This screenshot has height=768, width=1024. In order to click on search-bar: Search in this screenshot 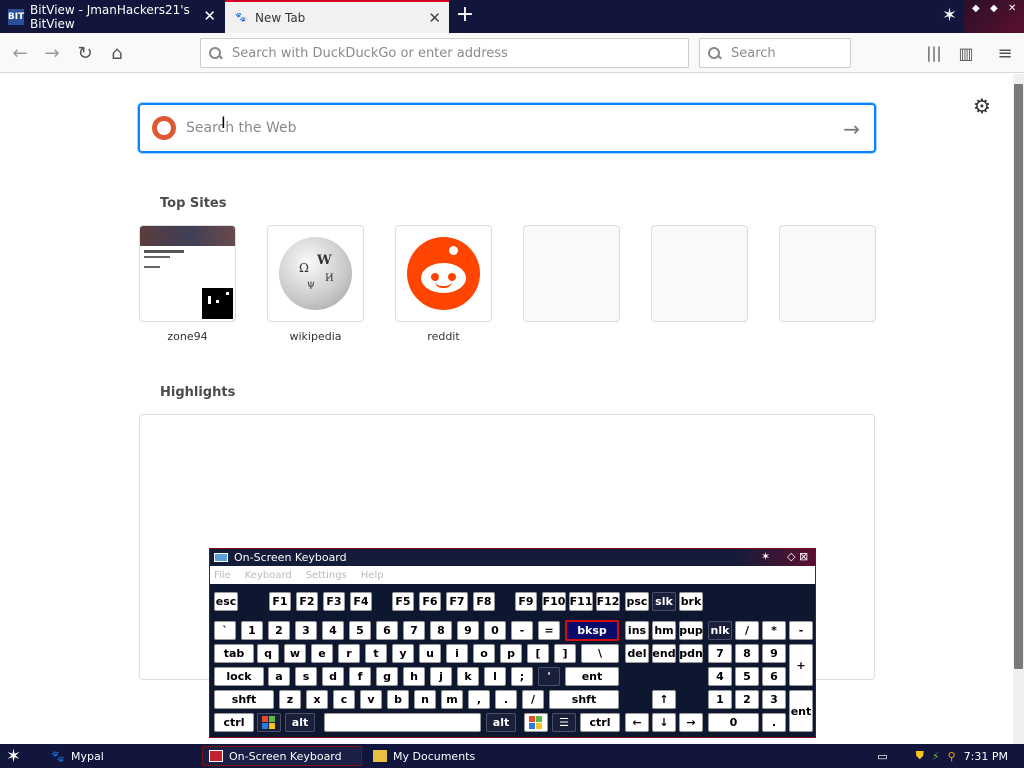, I will do `click(775, 53)`.